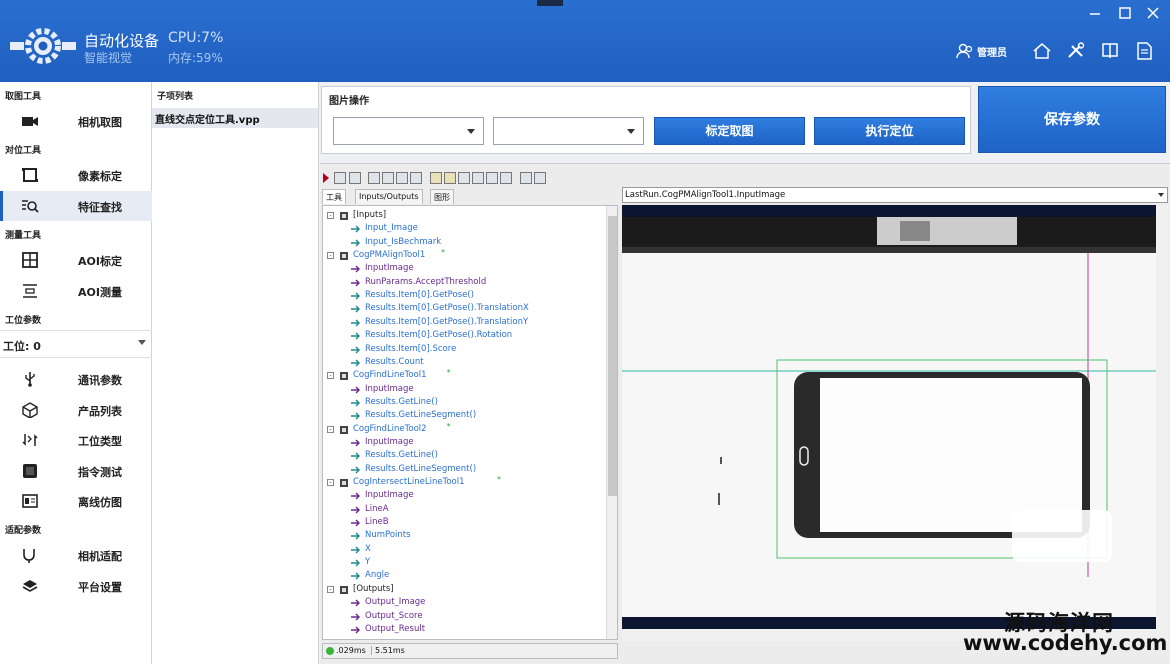 This screenshot has height=664, width=1170. Describe the element at coordinates (401, 455) in the screenshot. I see `tree-node-label: Results.GetLine()` at that location.